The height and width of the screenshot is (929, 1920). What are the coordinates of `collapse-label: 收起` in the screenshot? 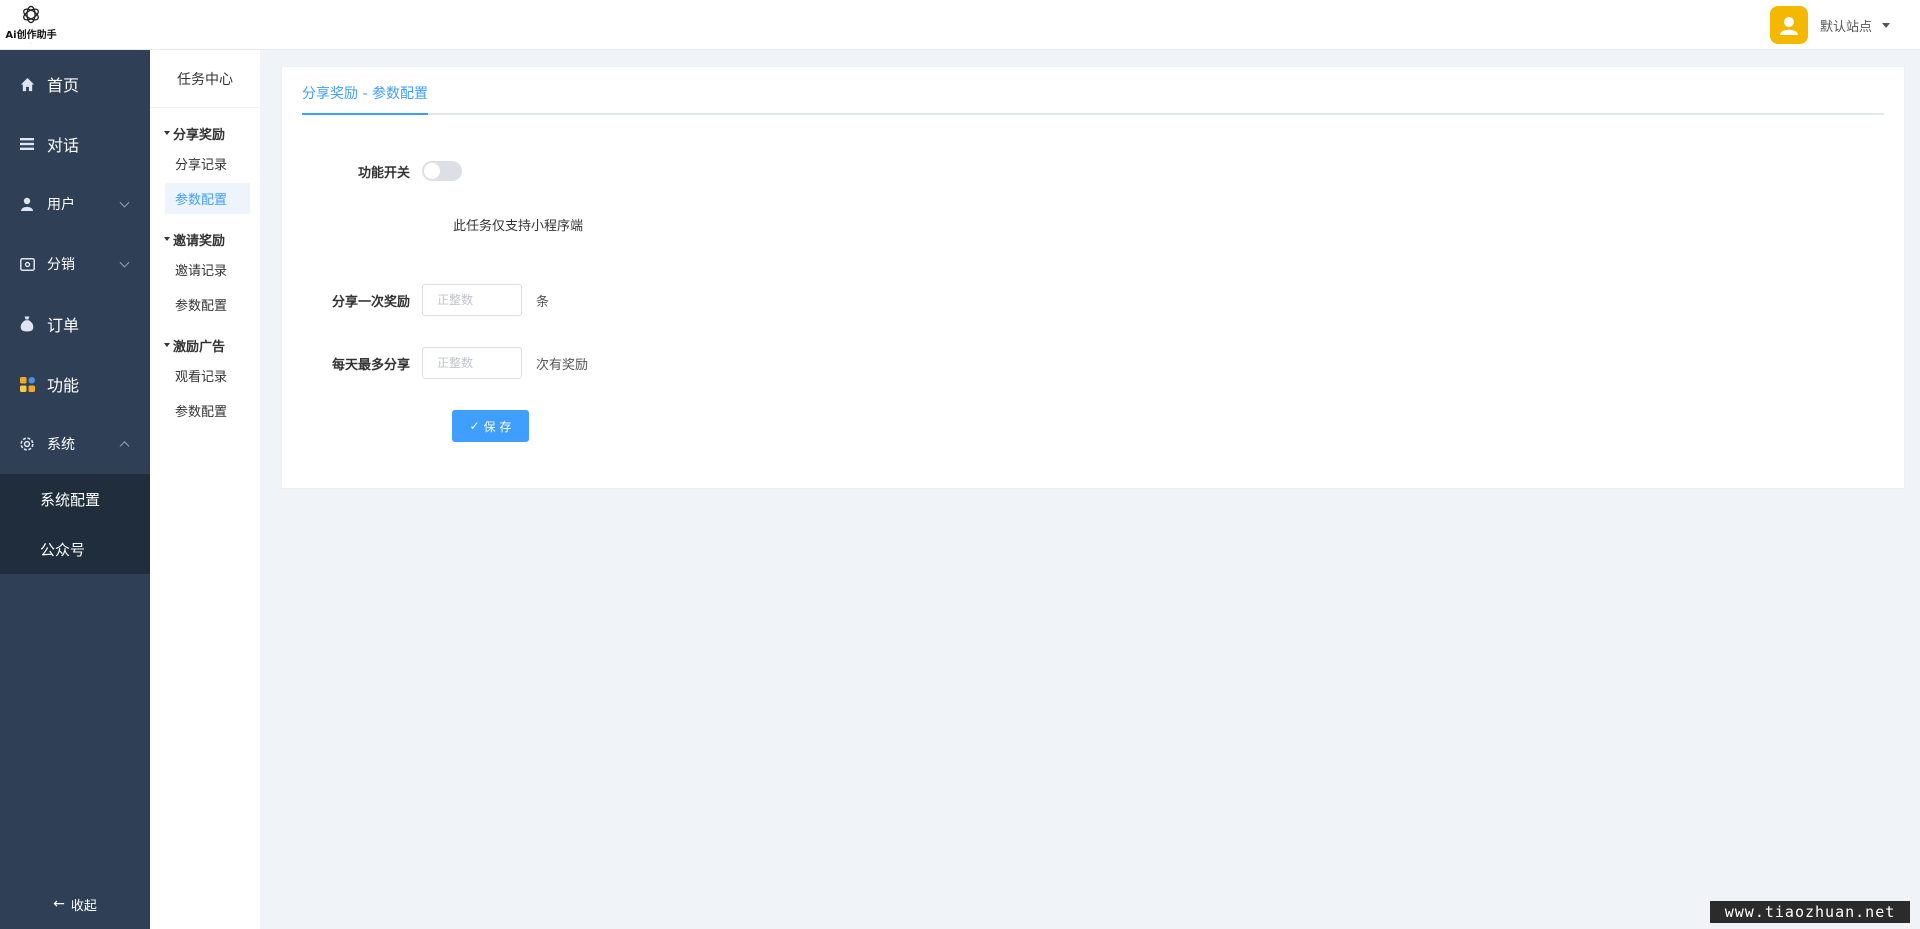 It's located at (83, 906).